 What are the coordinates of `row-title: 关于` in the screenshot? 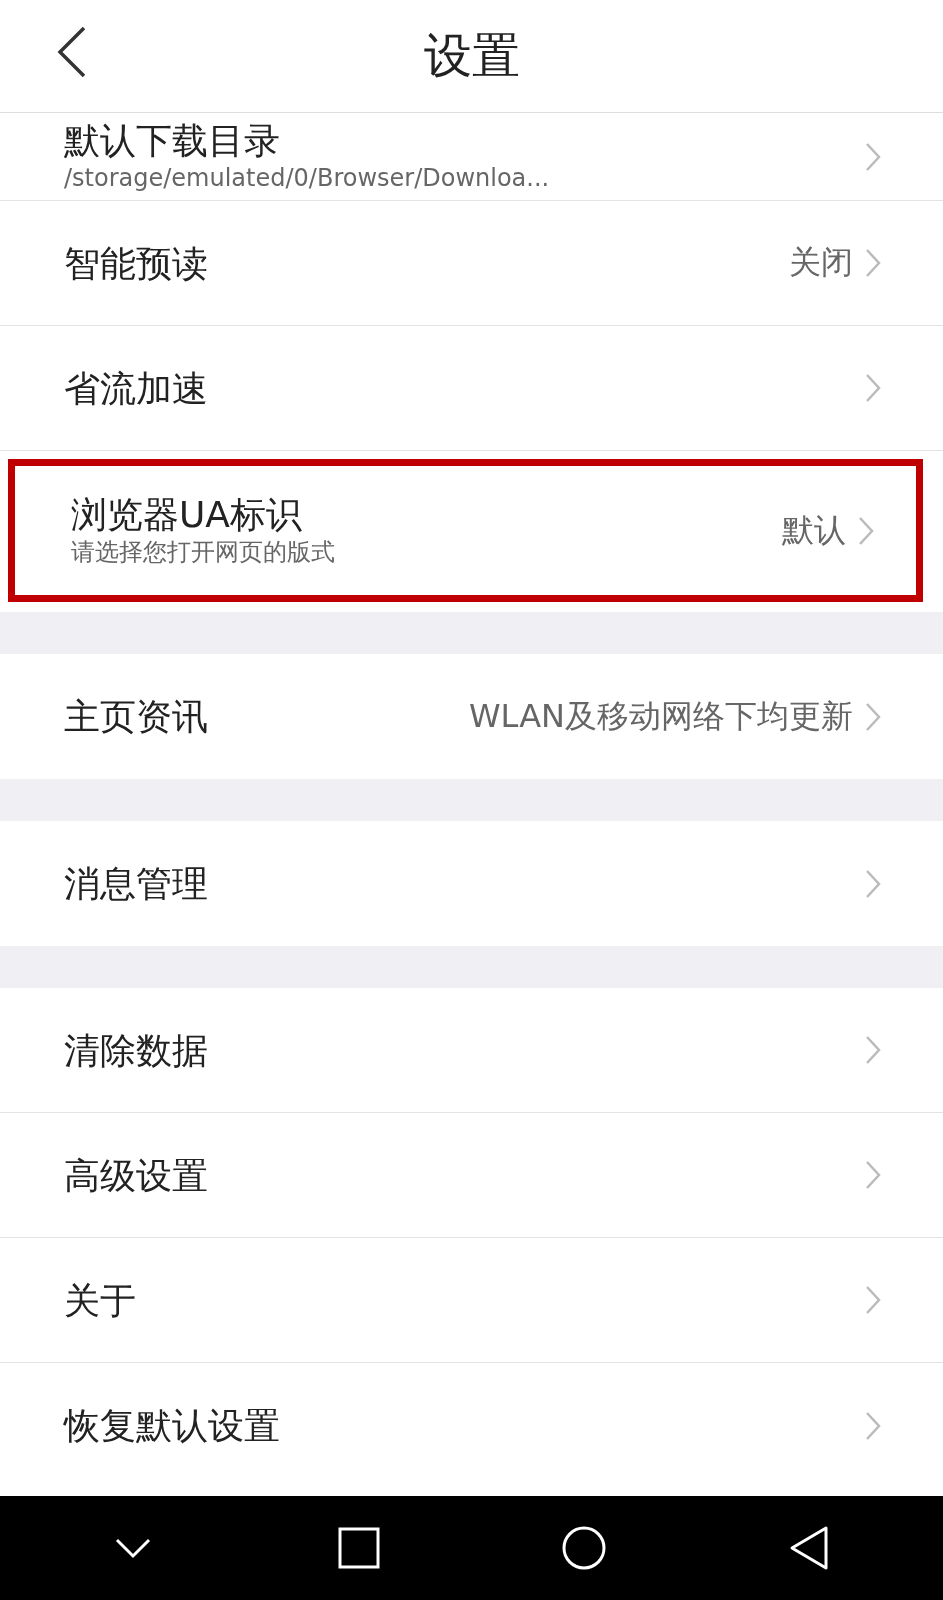 It's located at (100, 1300).